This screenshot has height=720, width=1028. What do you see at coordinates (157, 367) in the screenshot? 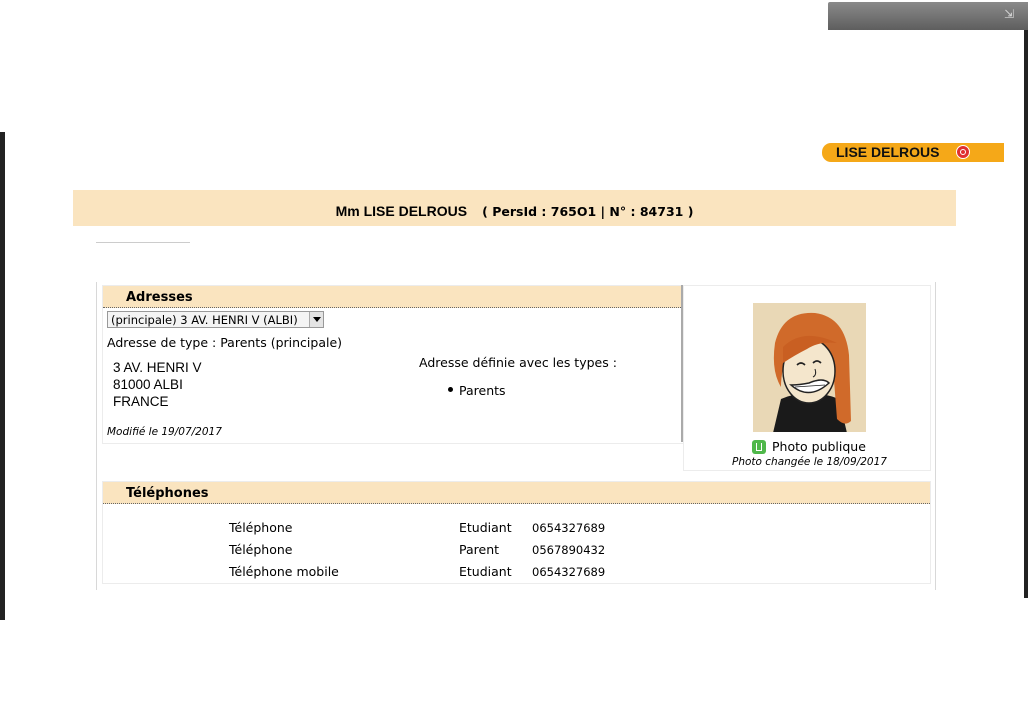
I see `address-line: 3 AV. HENRI V` at bounding box center [157, 367].